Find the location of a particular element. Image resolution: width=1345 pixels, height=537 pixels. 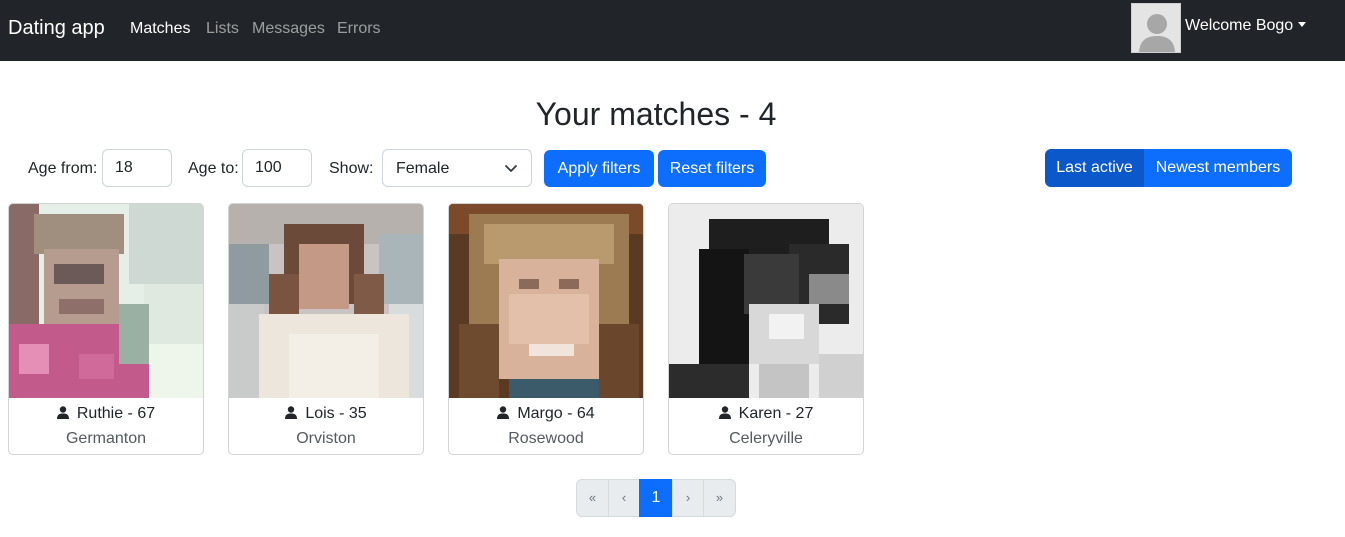

page-next-button: › is located at coordinates (688, 498).